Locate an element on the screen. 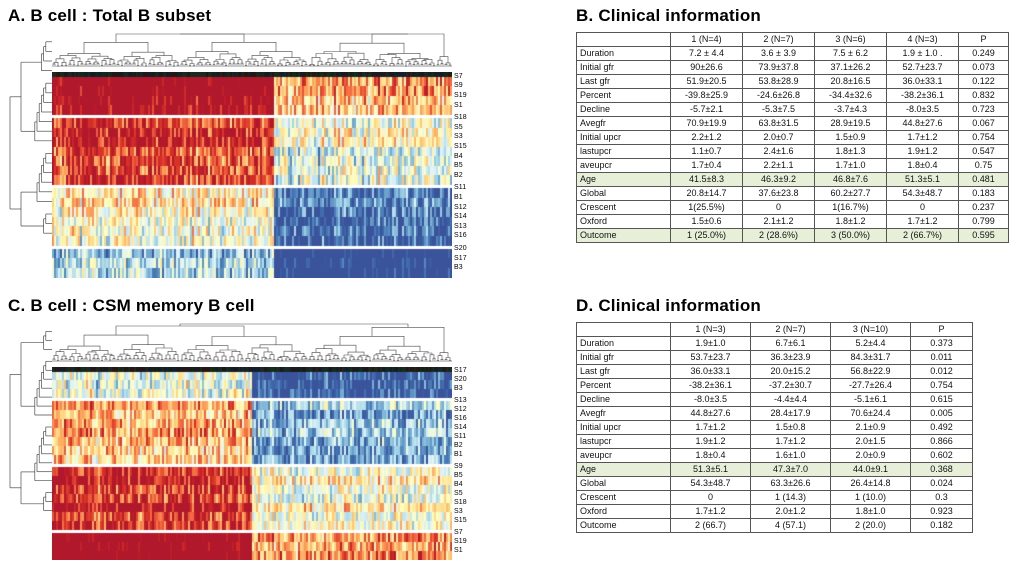 The width and height of the screenshot is (1018, 568). data-cell: 36.0±33.1 is located at coordinates (922, 81).